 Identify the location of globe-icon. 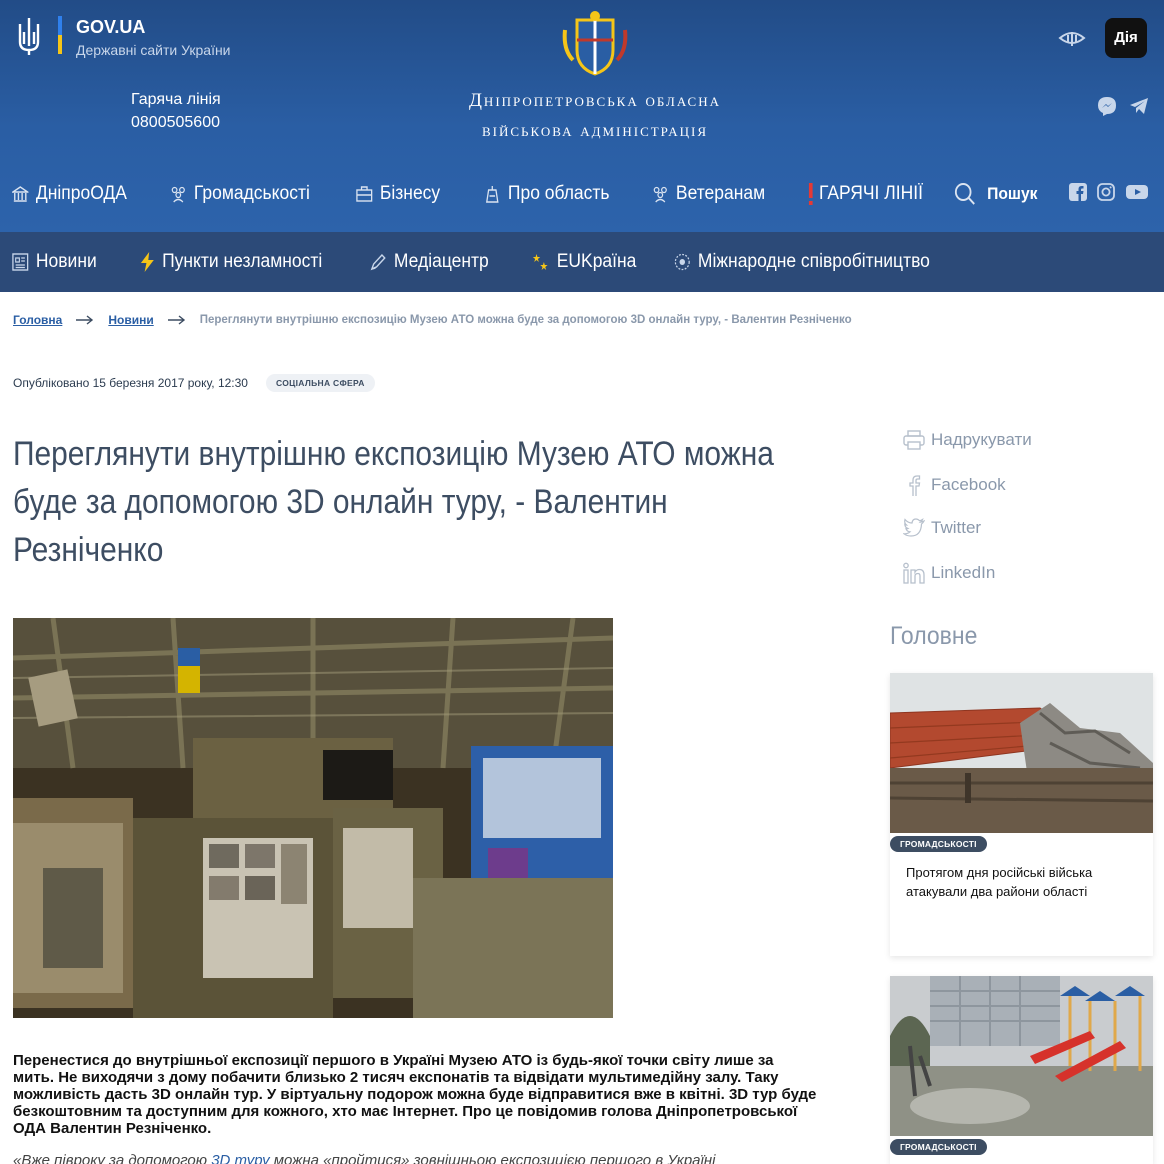
(682, 262).